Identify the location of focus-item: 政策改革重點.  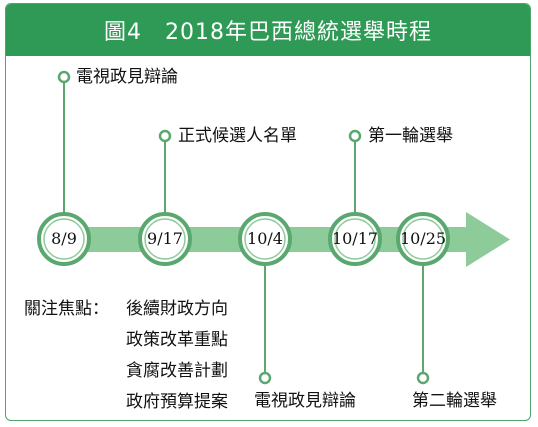
(177, 340).